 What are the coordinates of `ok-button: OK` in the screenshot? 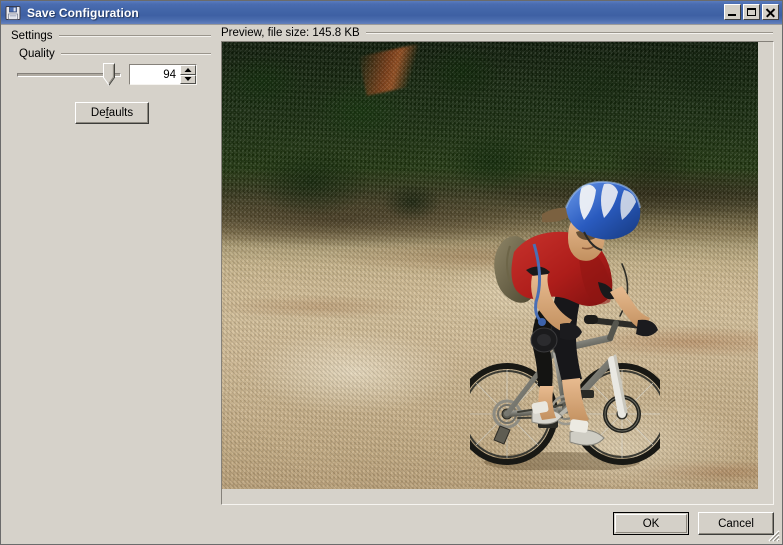 It's located at (651, 523).